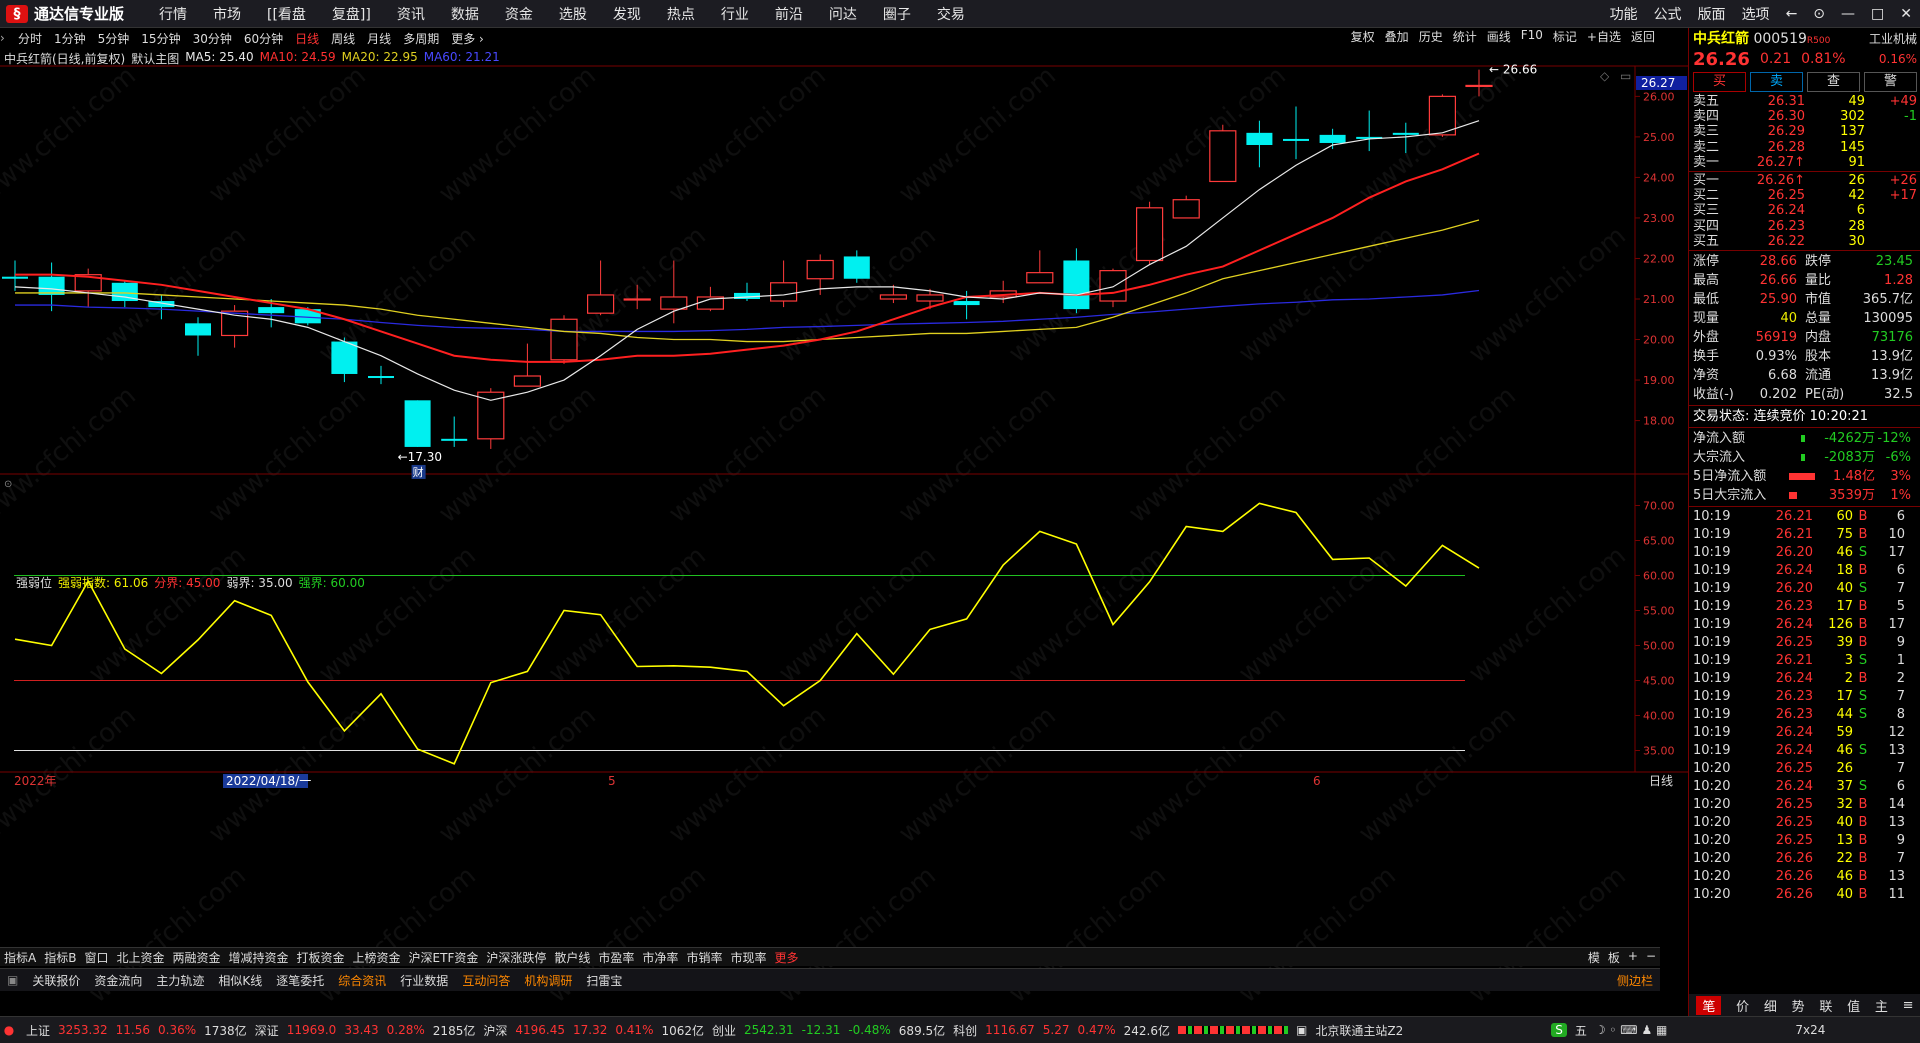 This screenshot has height=1043, width=1920. What do you see at coordinates (424, 980) in the screenshot?
I see `info-tab-6: 行业数据` at bounding box center [424, 980].